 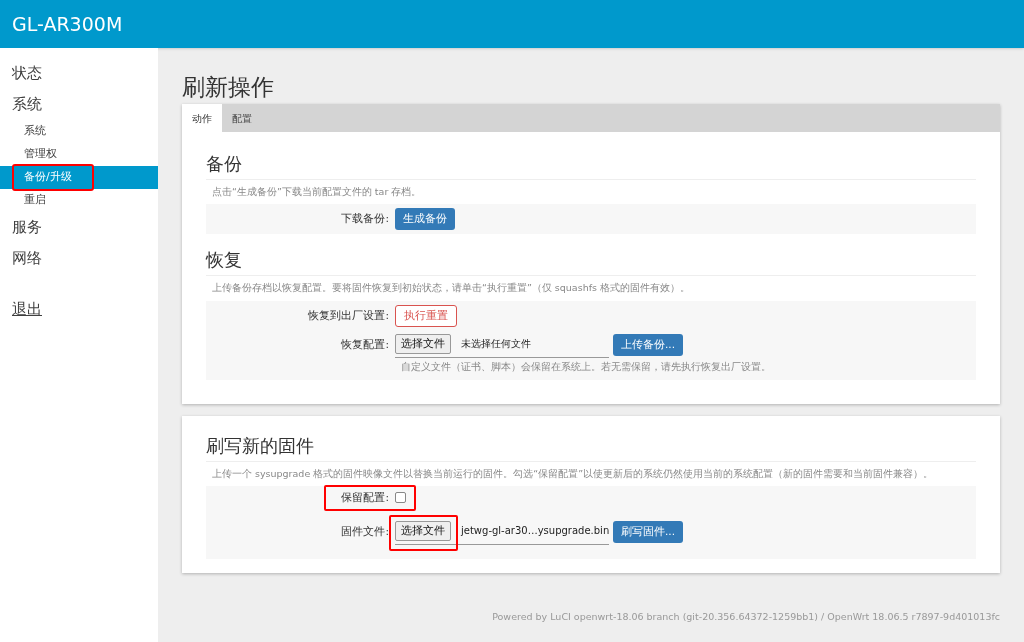 What do you see at coordinates (348, 315) in the screenshot?
I see `field-label: 恢复到出厂设置:` at bounding box center [348, 315].